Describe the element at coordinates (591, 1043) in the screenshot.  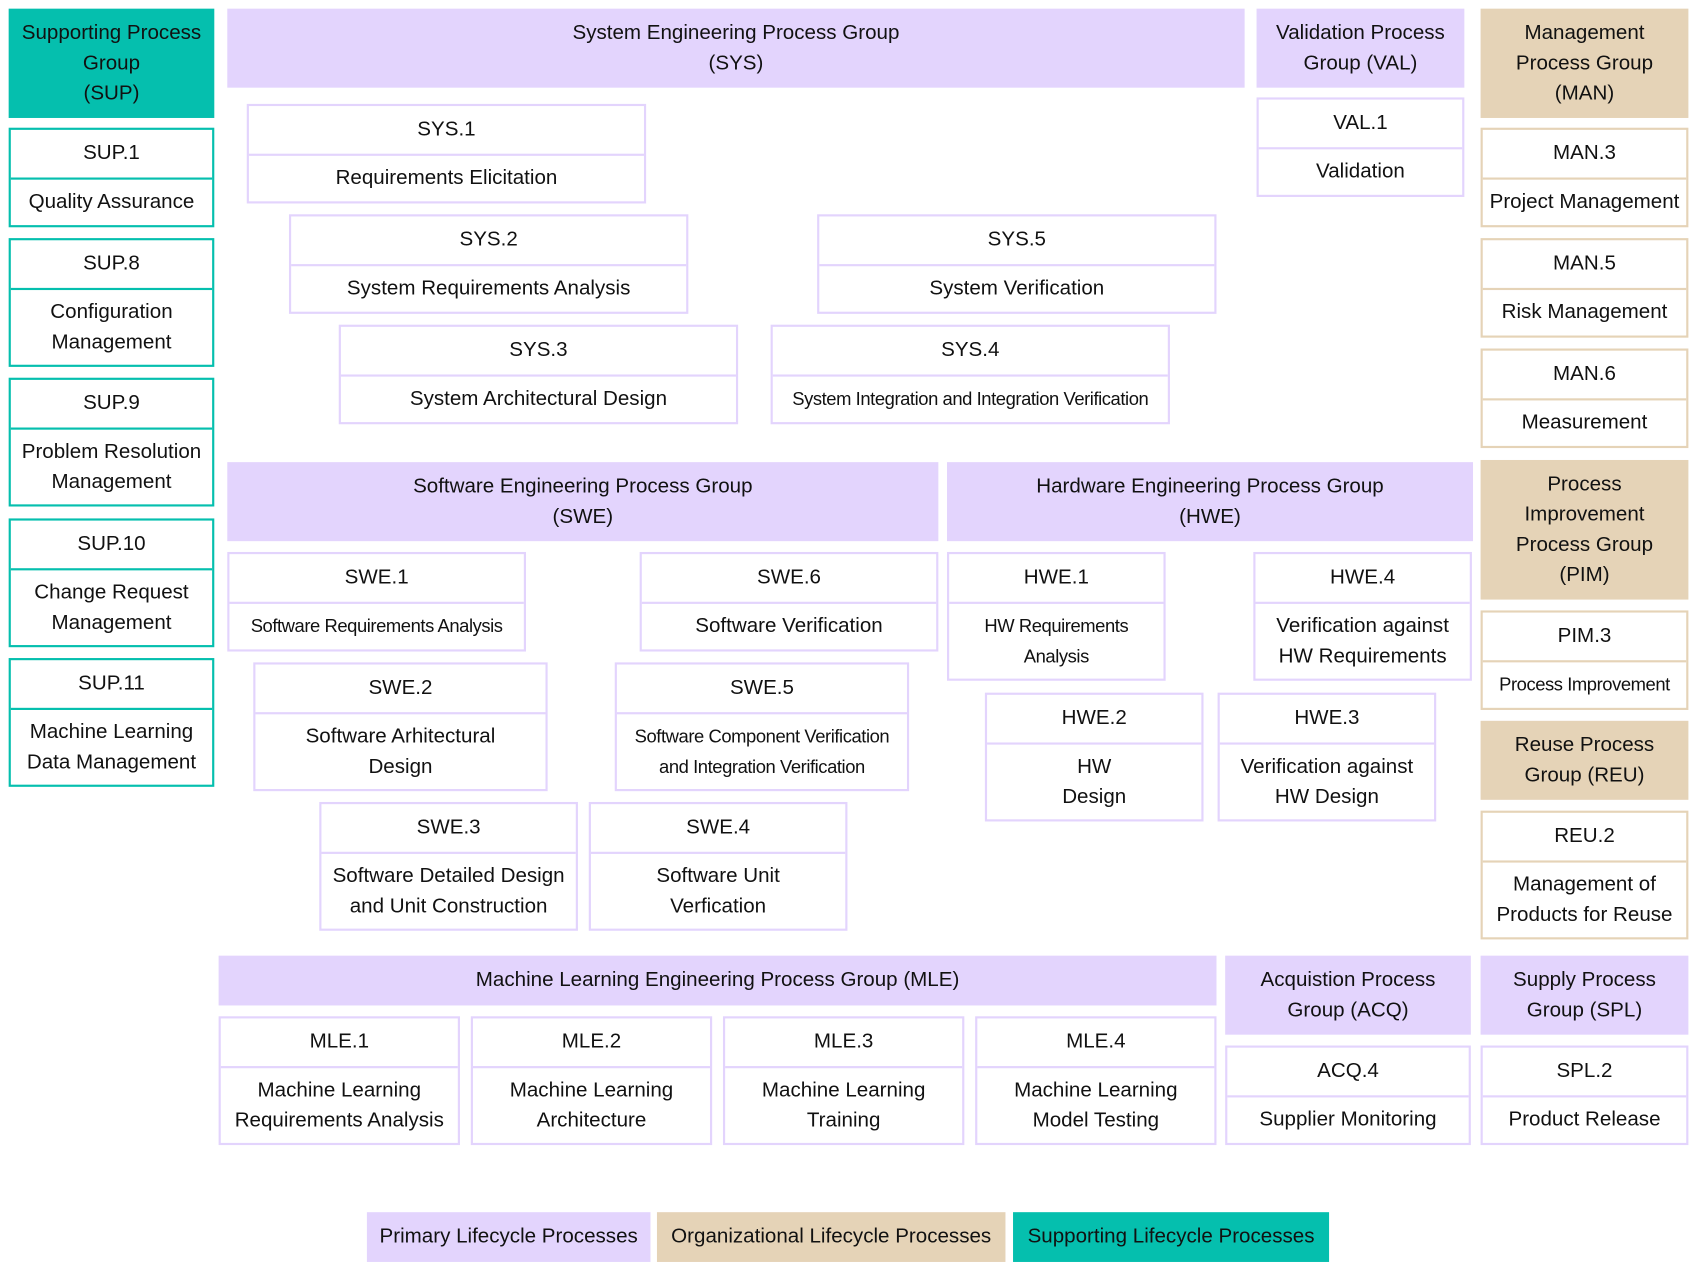
I see `process-id: MLE.2` at that location.